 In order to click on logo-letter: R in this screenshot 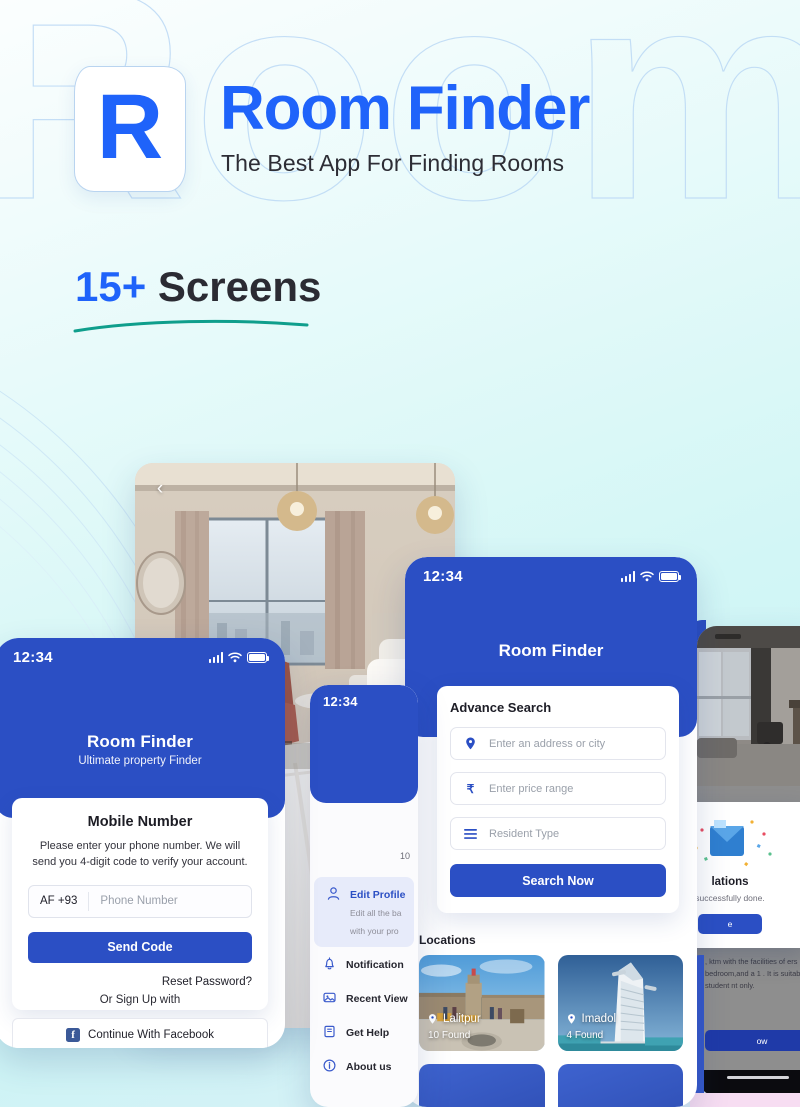, I will do `click(130, 127)`.